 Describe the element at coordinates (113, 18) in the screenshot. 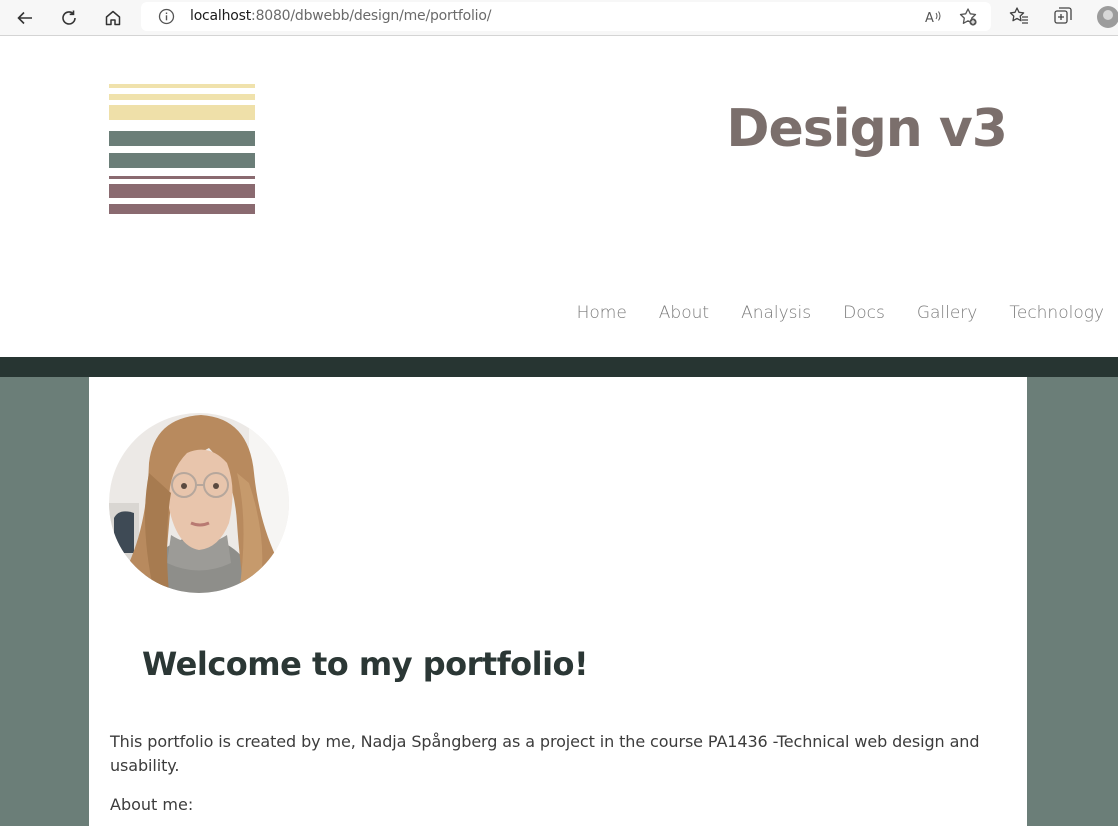

I see `home-icon` at that location.